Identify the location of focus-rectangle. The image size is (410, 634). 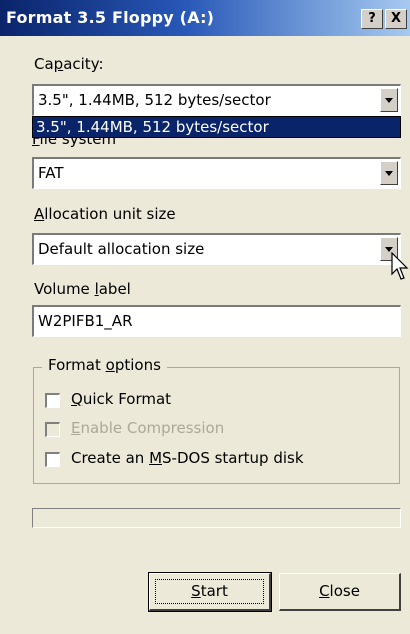
(209, 591).